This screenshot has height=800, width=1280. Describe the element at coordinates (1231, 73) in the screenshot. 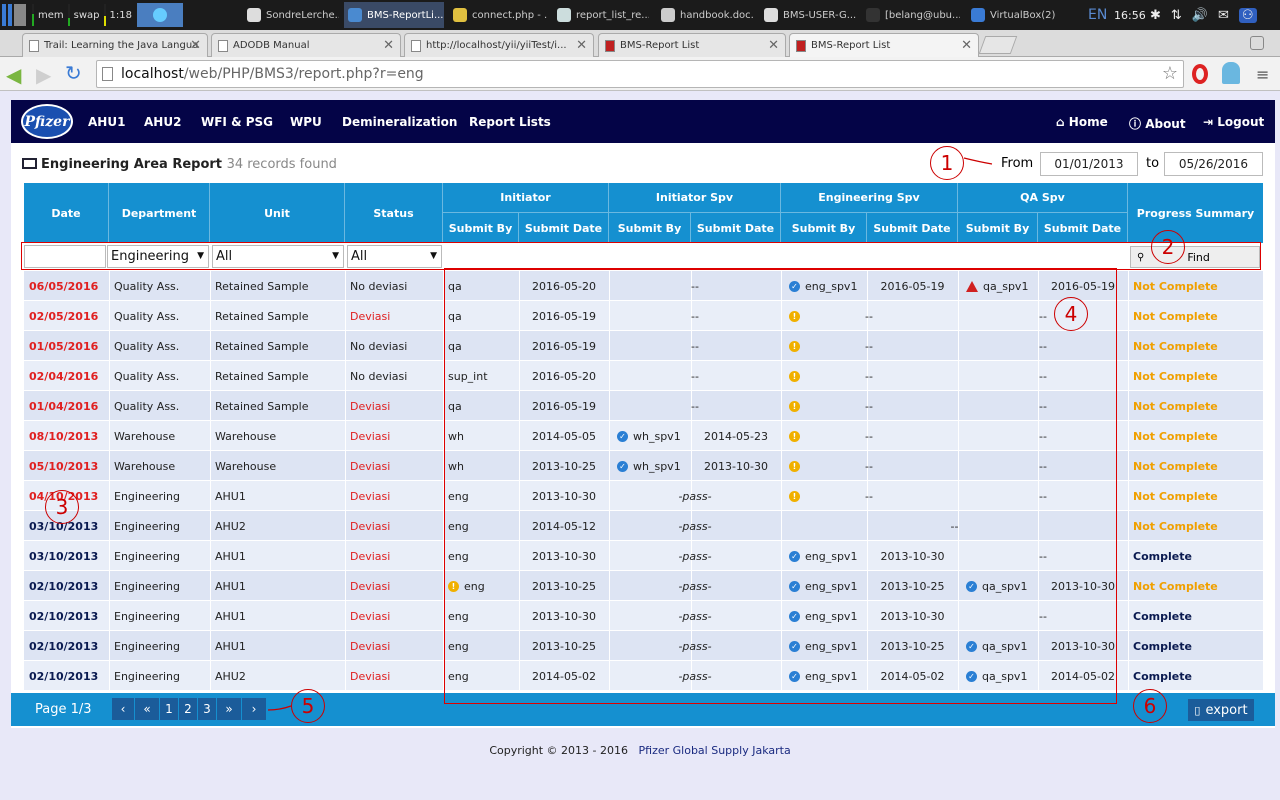

I see `ghostery-icon` at that location.